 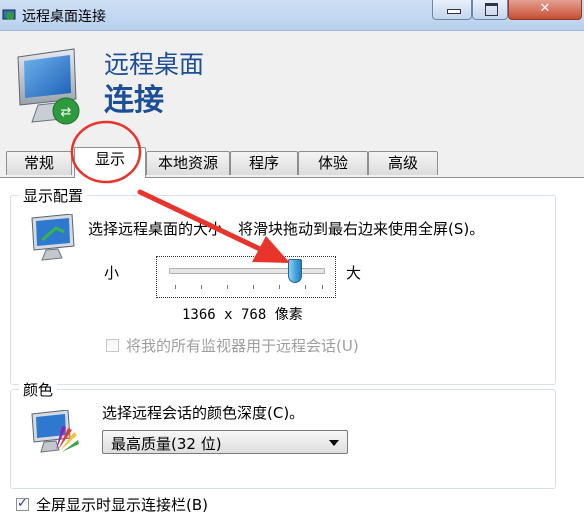 I want to click on multi-monitor-label: 将我的所有监视器用于远程会话(U), so click(x=242, y=346).